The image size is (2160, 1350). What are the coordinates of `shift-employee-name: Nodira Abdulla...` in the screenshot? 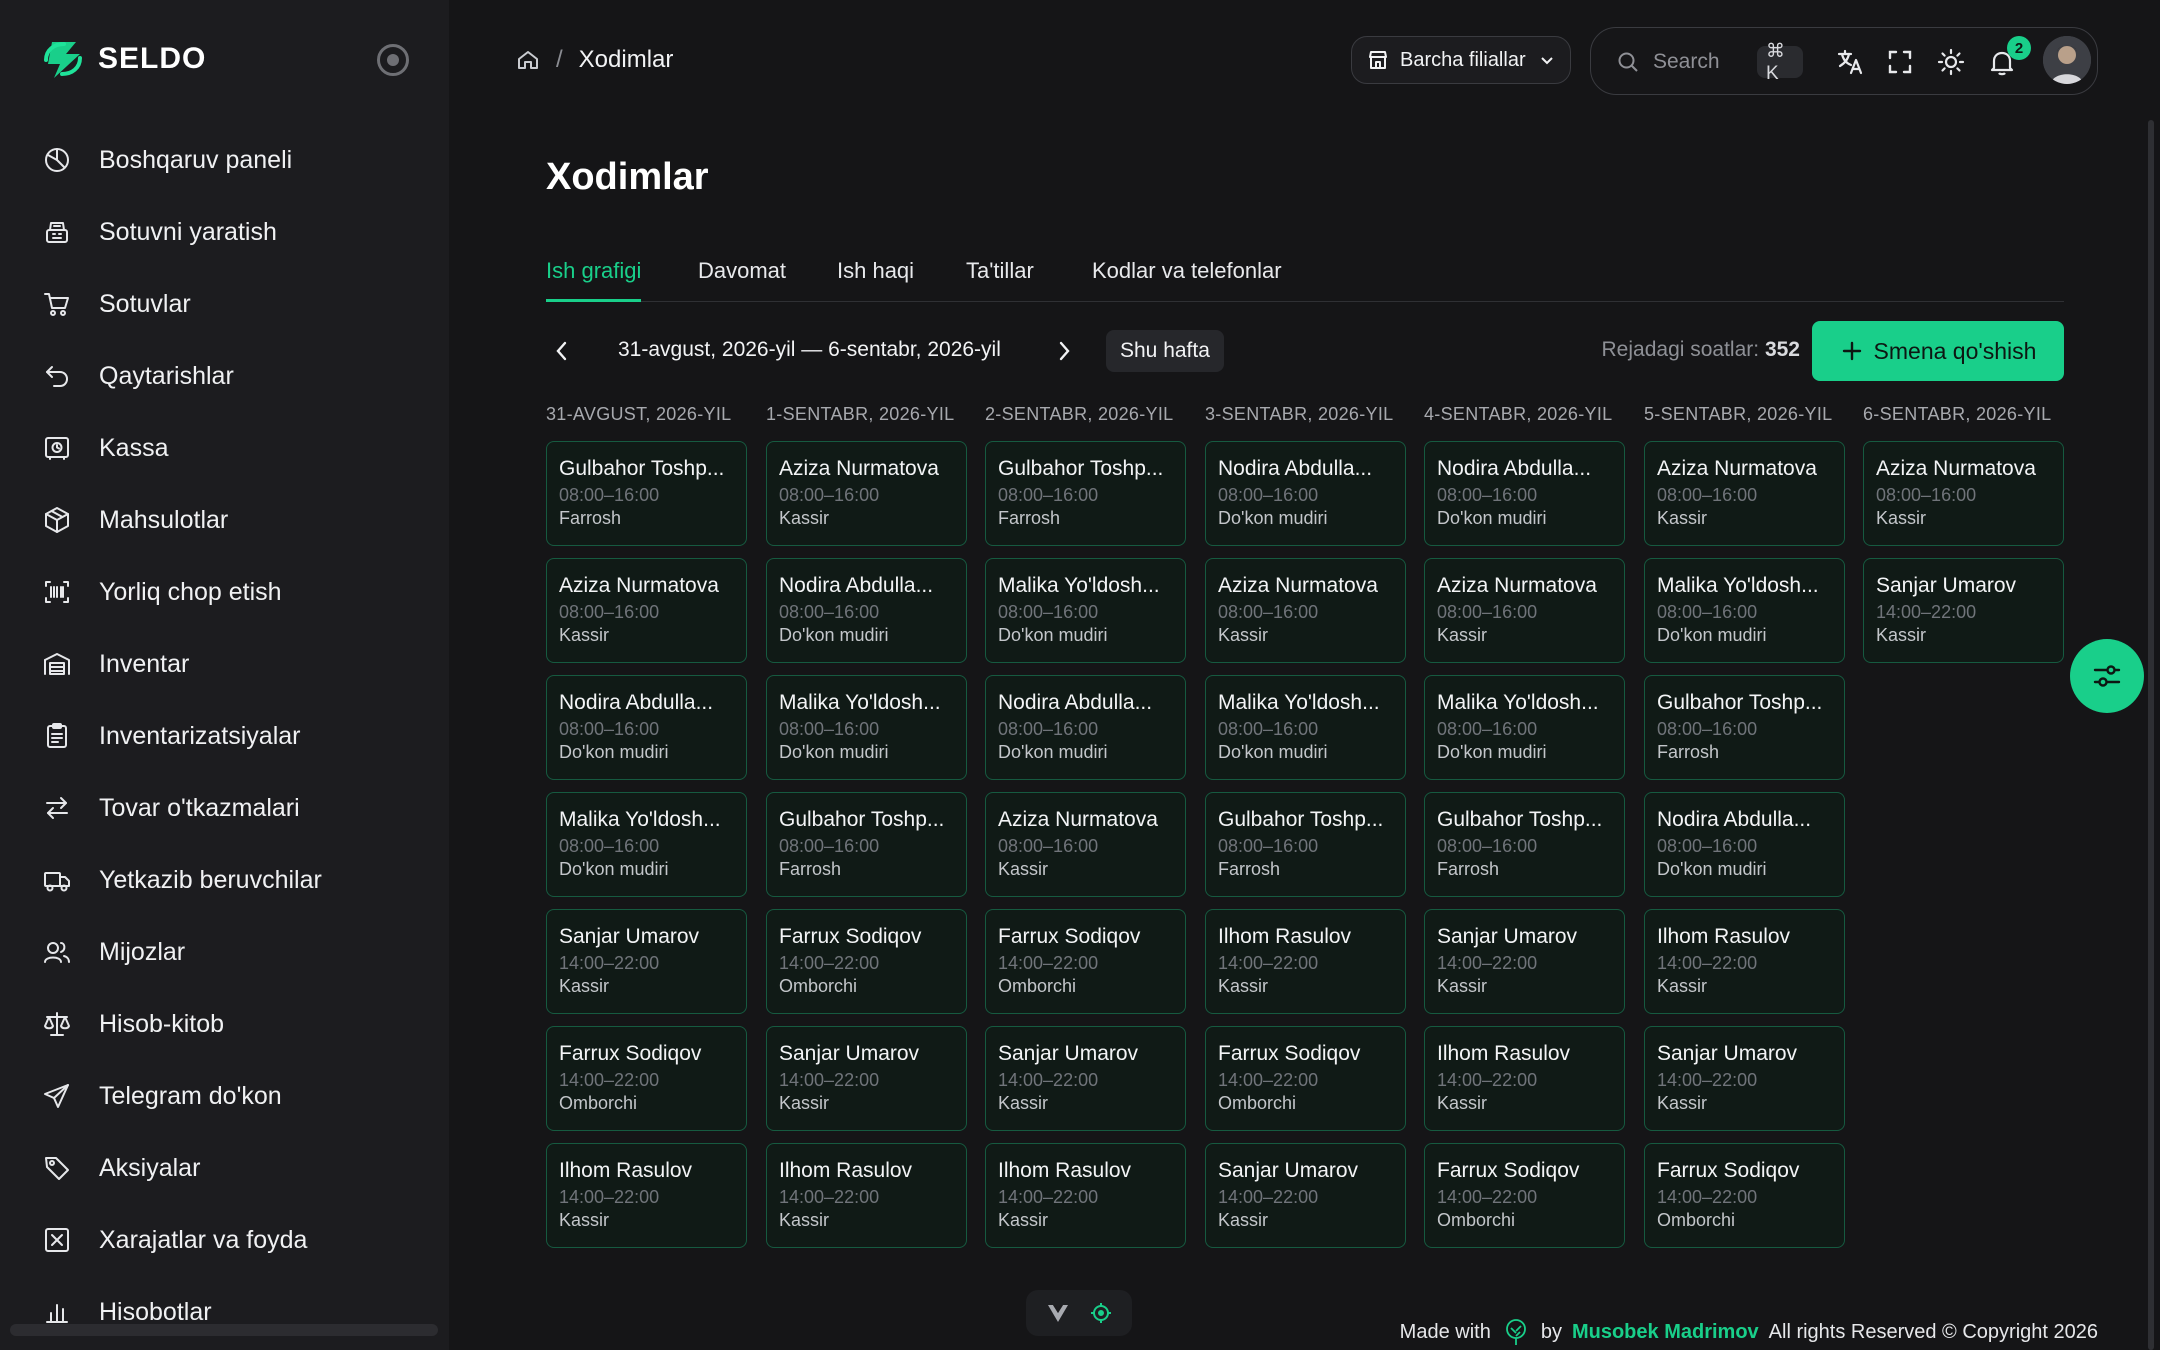 It's located at (1075, 702).